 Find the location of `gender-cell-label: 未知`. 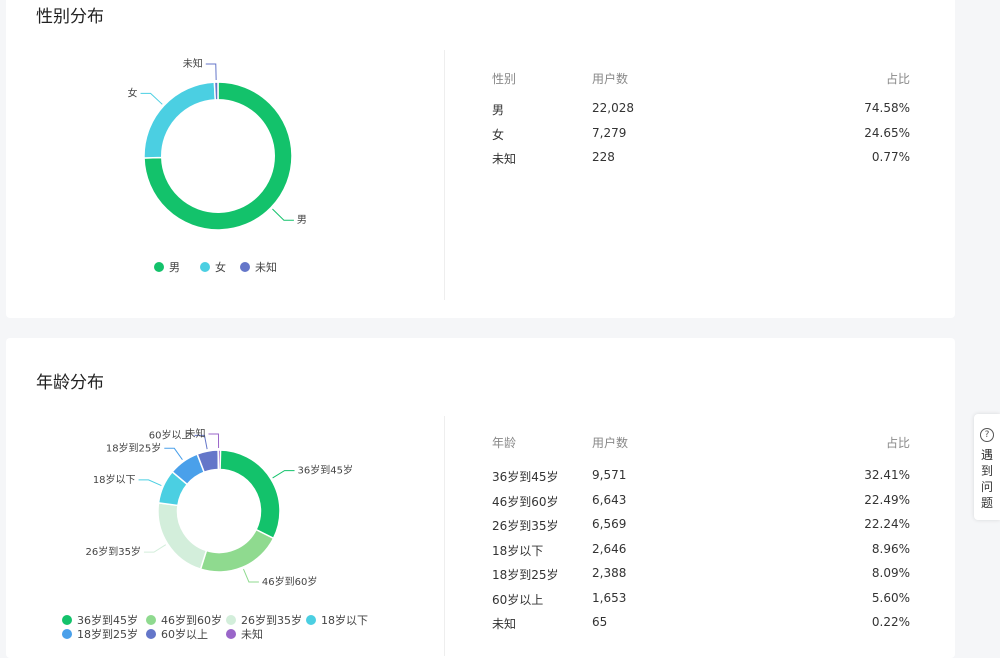

gender-cell-label: 未知 is located at coordinates (504, 159).